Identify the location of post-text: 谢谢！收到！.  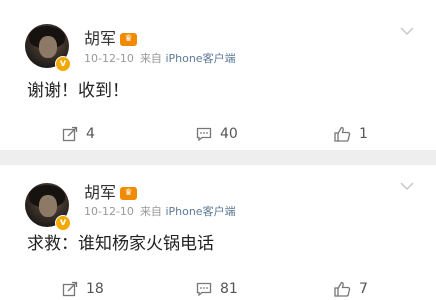
(78, 91).